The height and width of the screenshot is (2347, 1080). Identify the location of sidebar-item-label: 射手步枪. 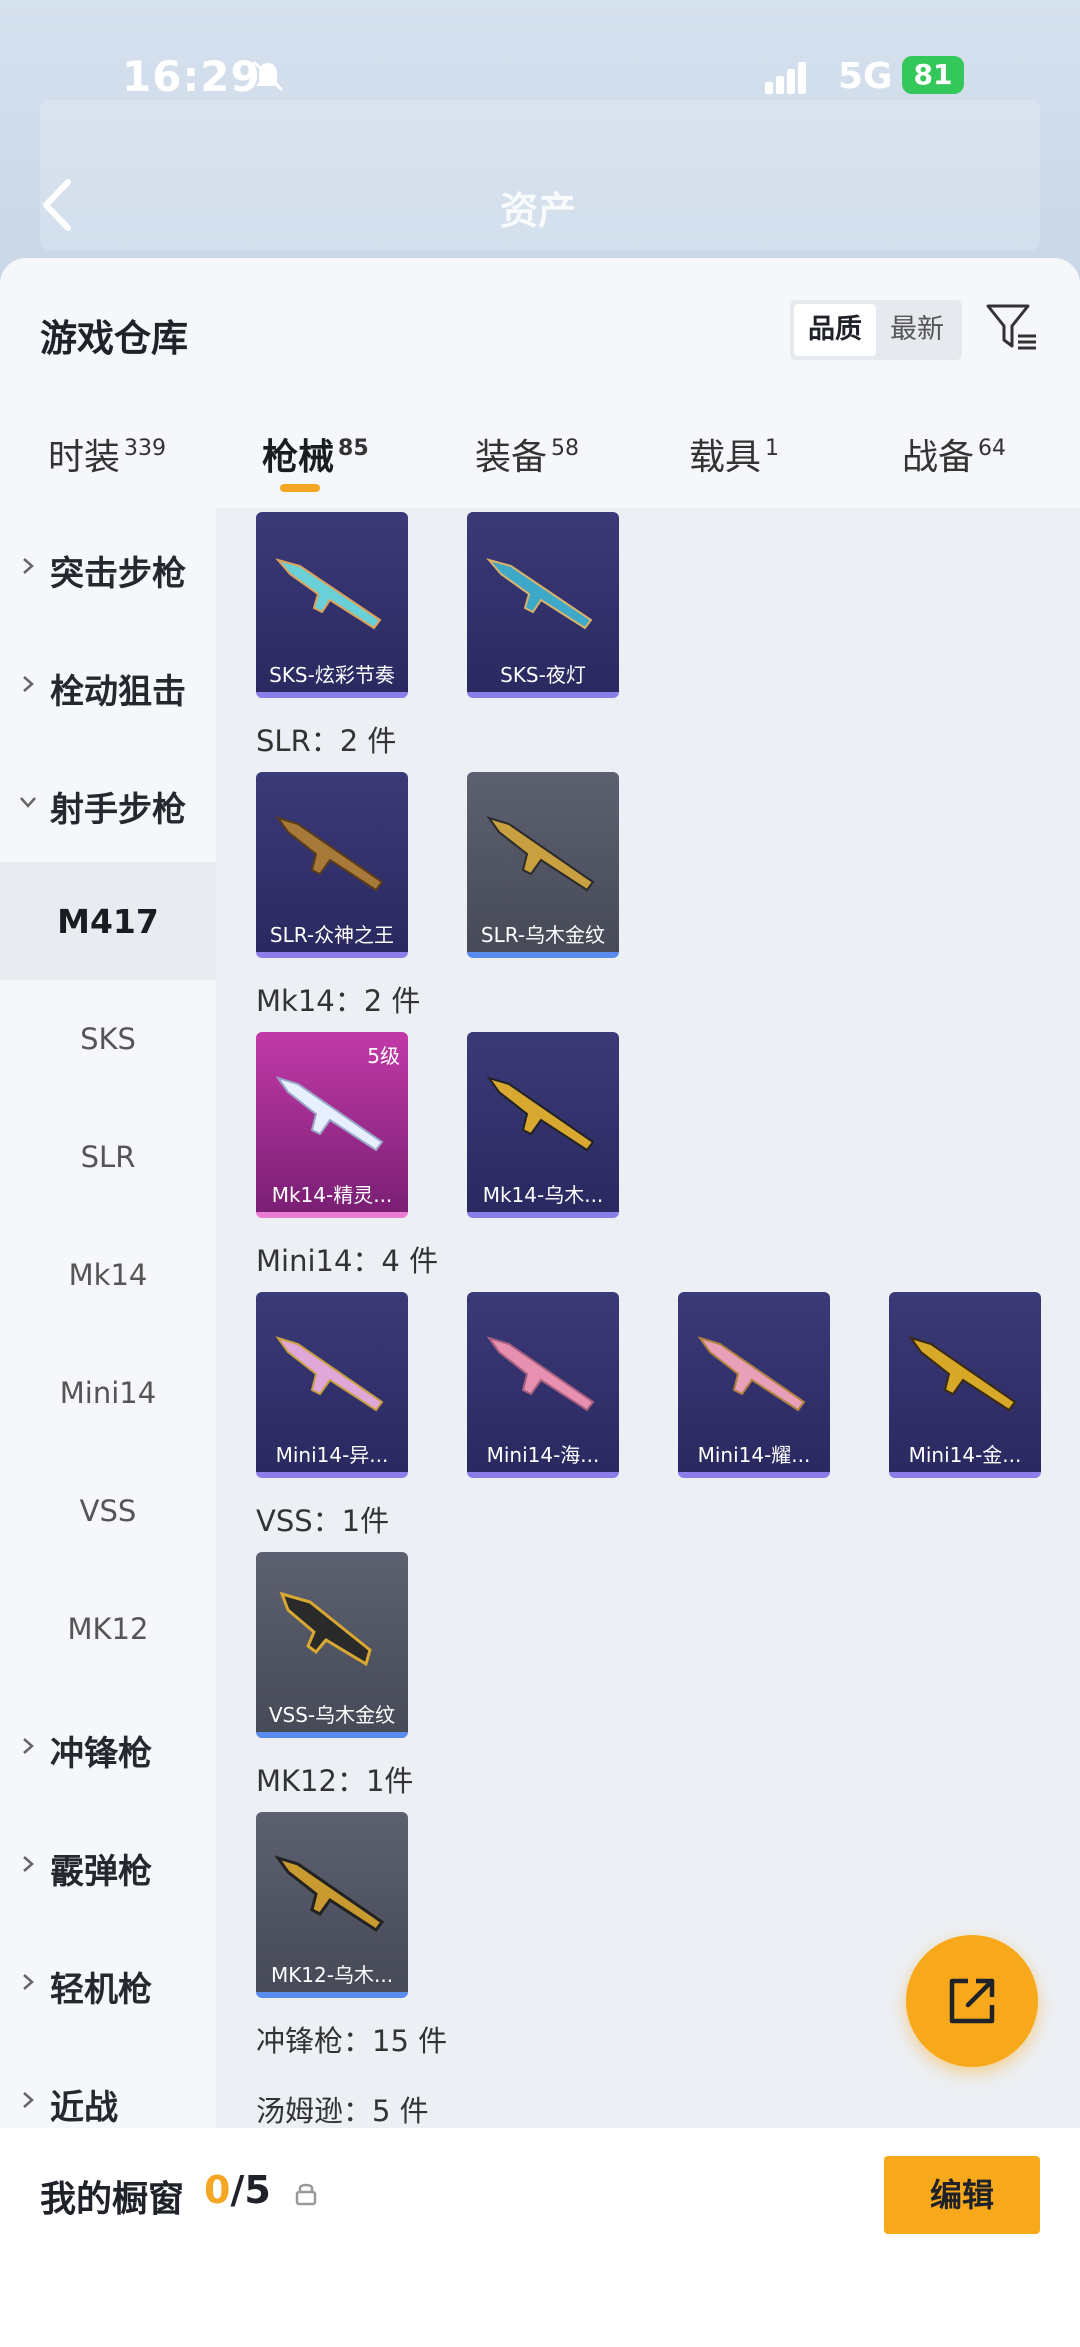
(118, 810).